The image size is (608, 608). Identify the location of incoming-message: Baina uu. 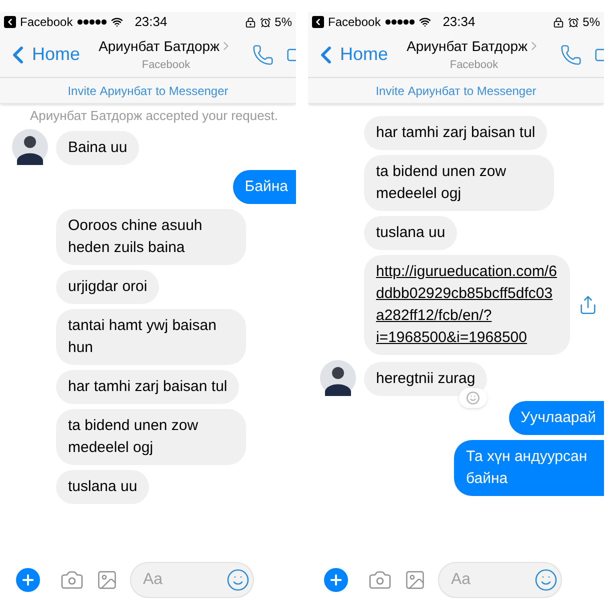
(98, 148).